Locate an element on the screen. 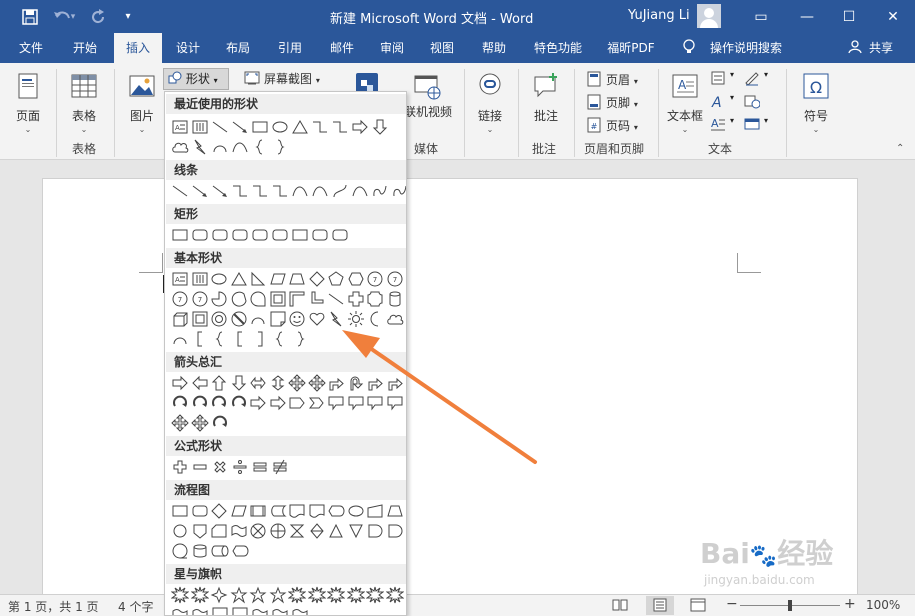  shape-cube-icon is located at coordinates (180, 319).